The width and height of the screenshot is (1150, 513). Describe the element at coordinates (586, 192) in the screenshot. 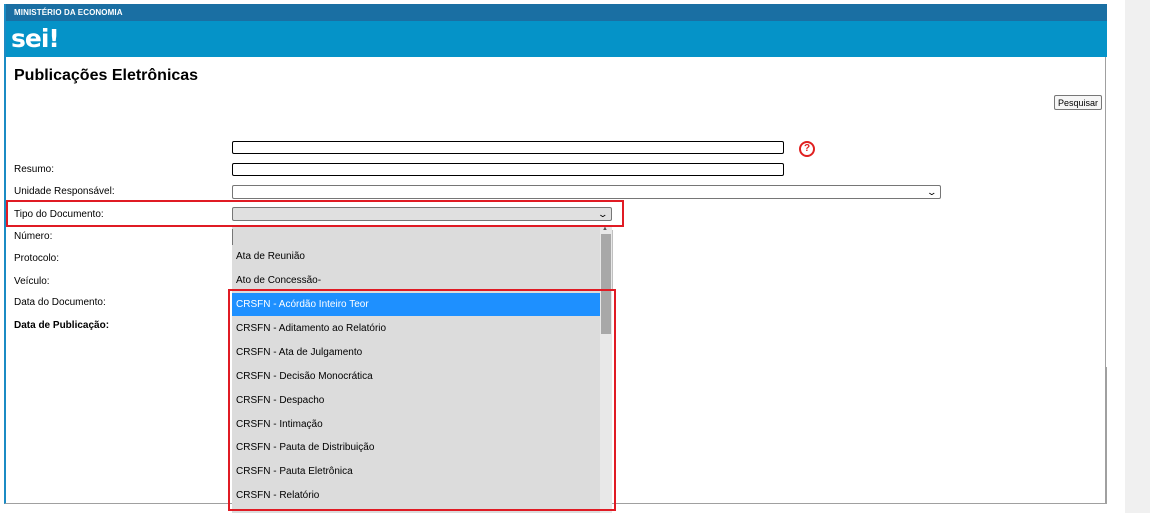

I see `unidade-select: ⌄` at that location.